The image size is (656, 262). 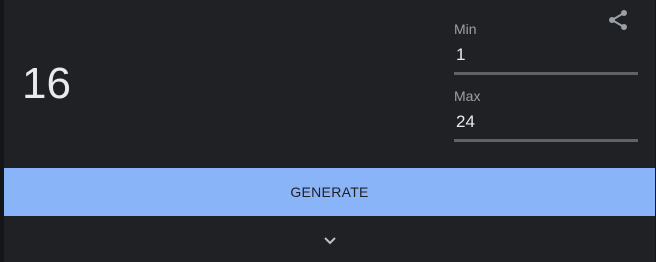 I want to click on max-input, so click(x=546, y=124).